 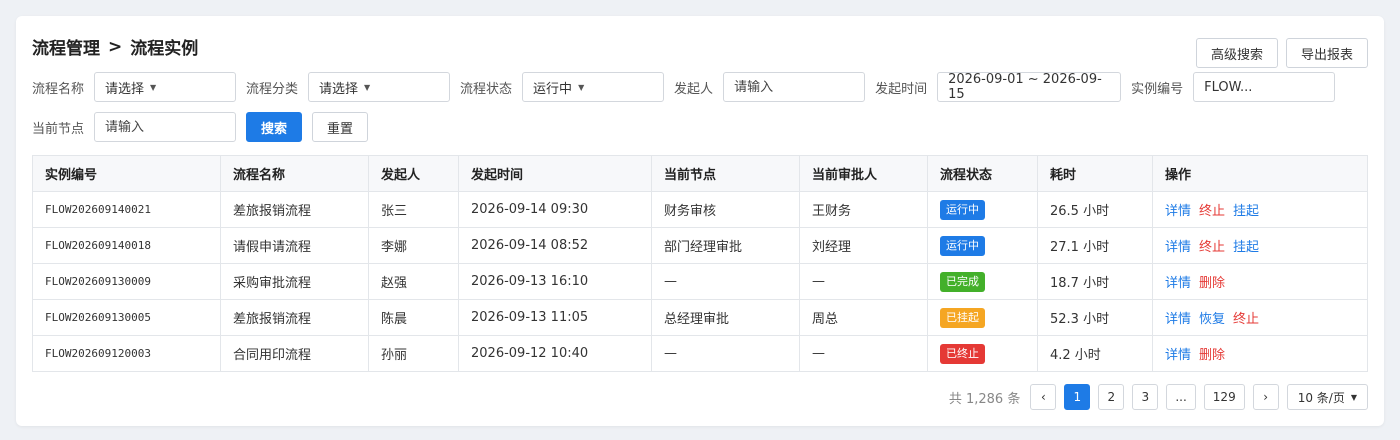 What do you see at coordinates (294, 173) in the screenshot?
I see `column-header: 流程名称` at bounding box center [294, 173].